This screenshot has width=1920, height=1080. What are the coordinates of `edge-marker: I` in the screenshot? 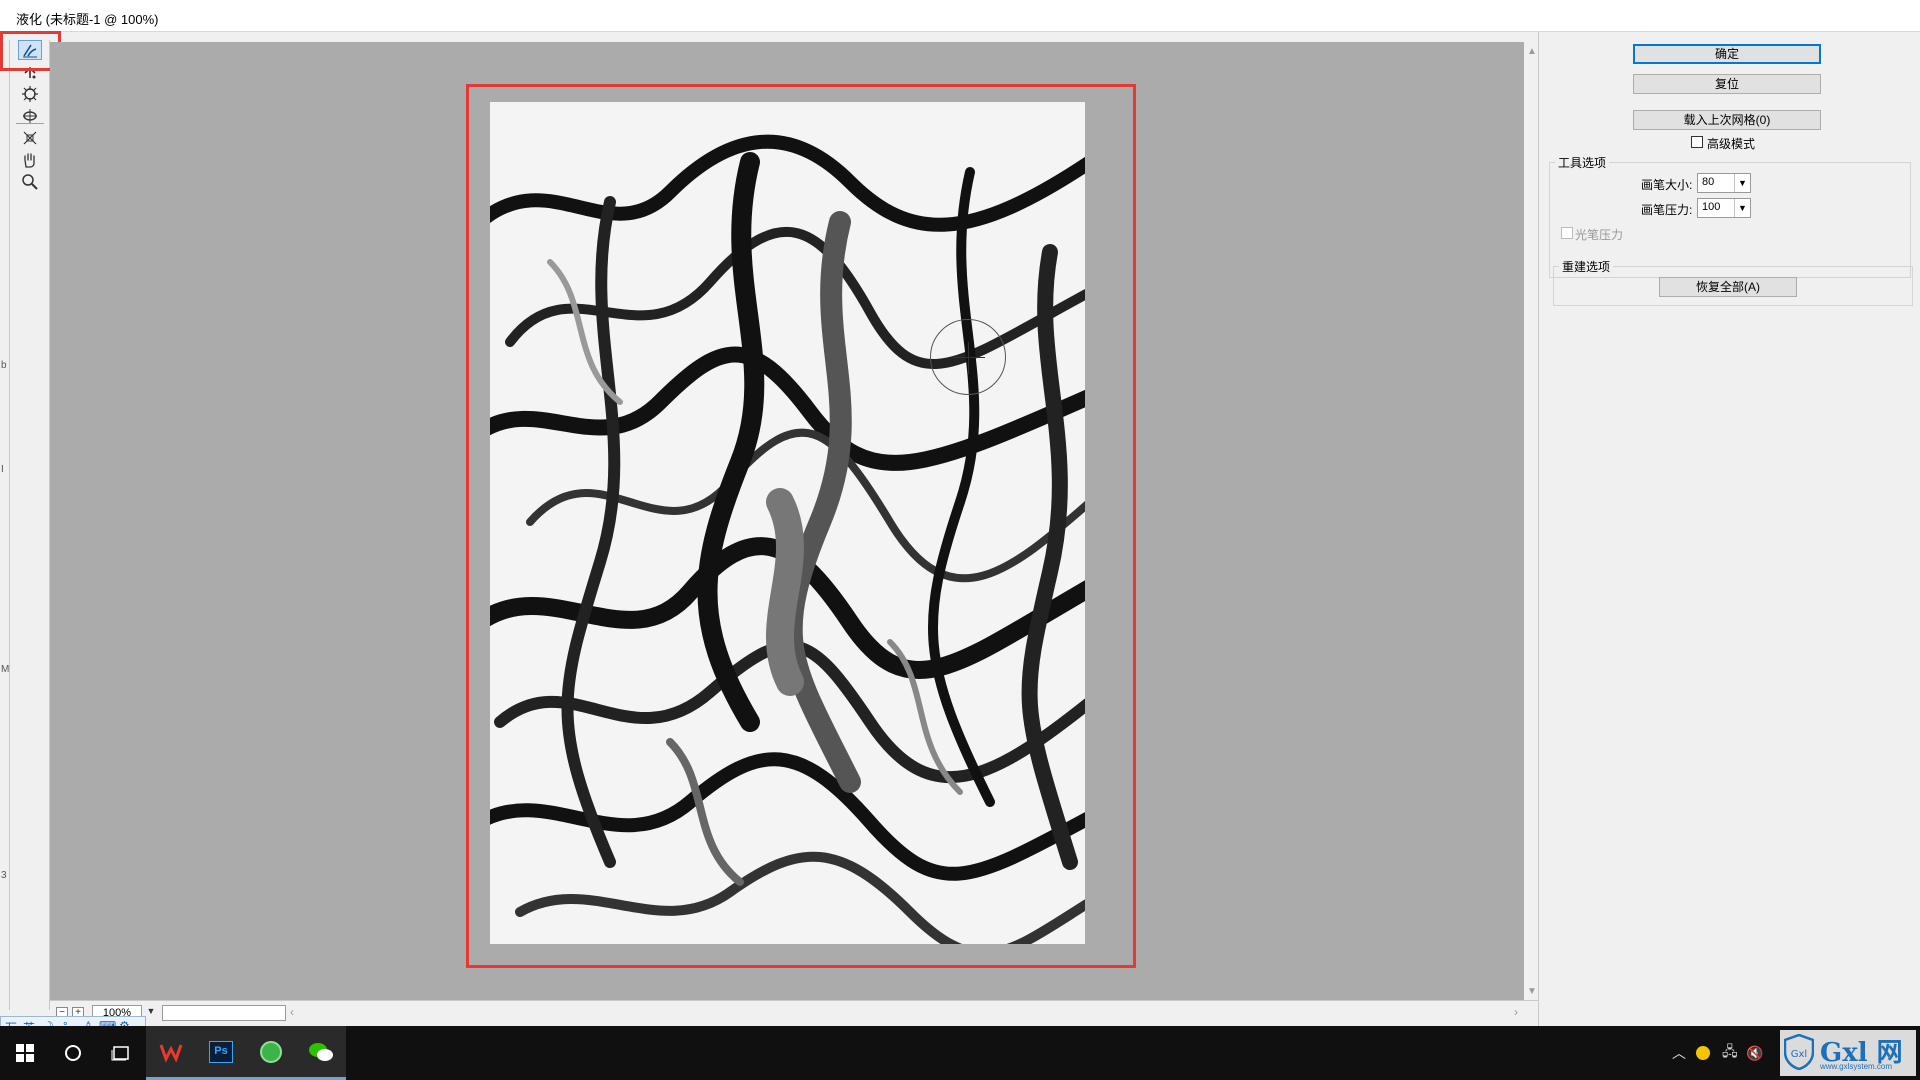 It's located at (2, 469).